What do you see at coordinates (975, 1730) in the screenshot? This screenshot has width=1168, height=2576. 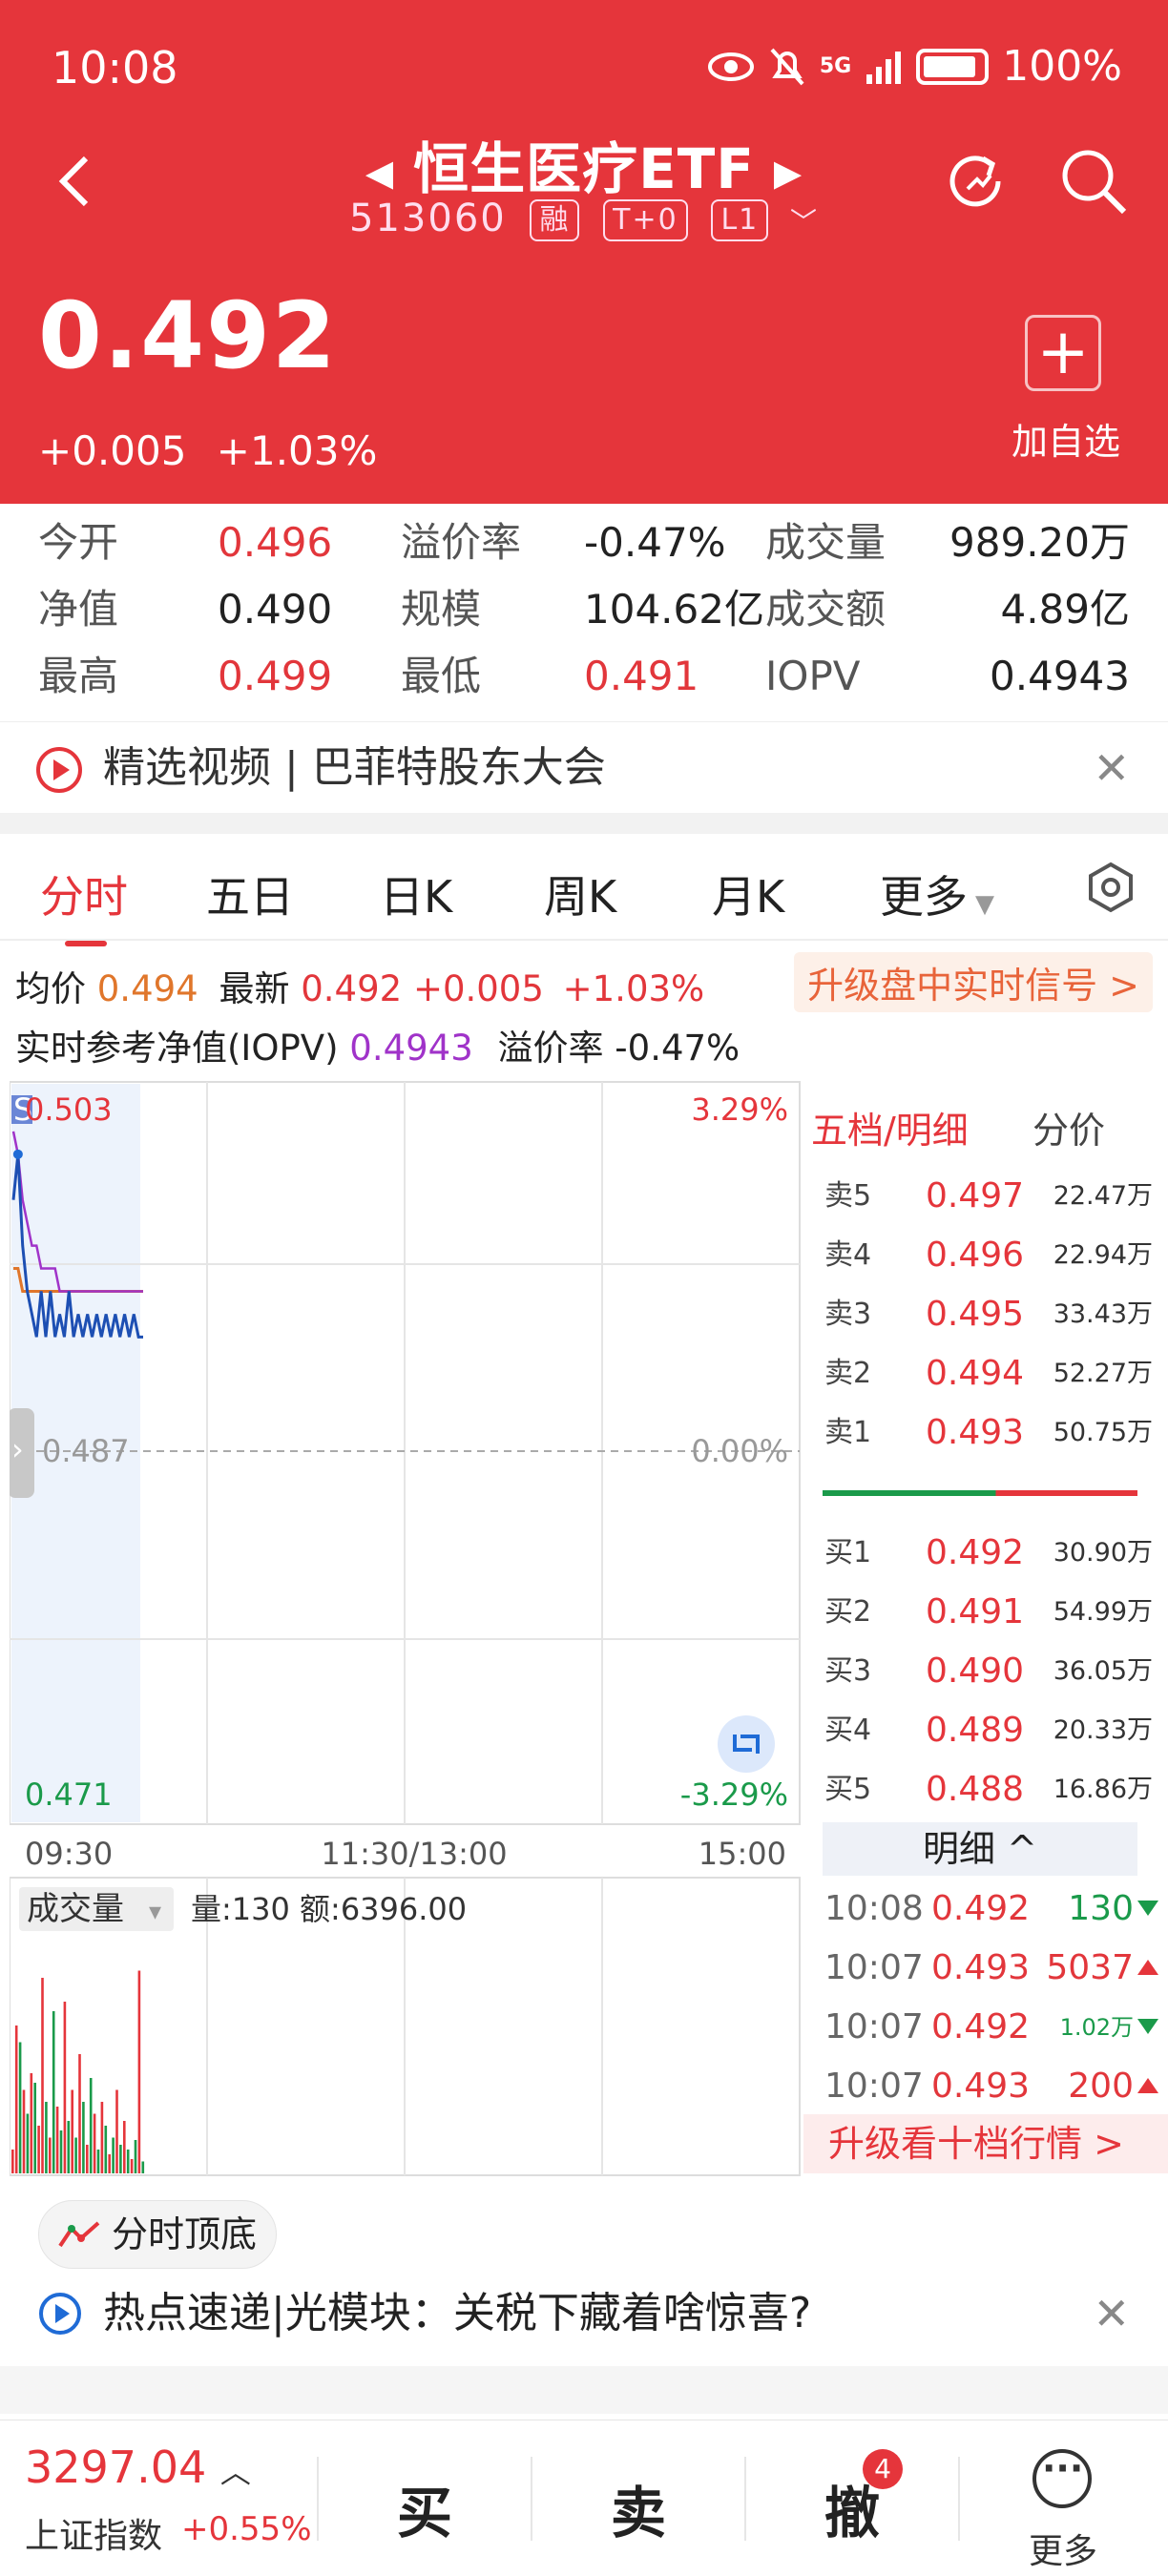 I see `level-price: 0.489` at bounding box center [975, 1730].